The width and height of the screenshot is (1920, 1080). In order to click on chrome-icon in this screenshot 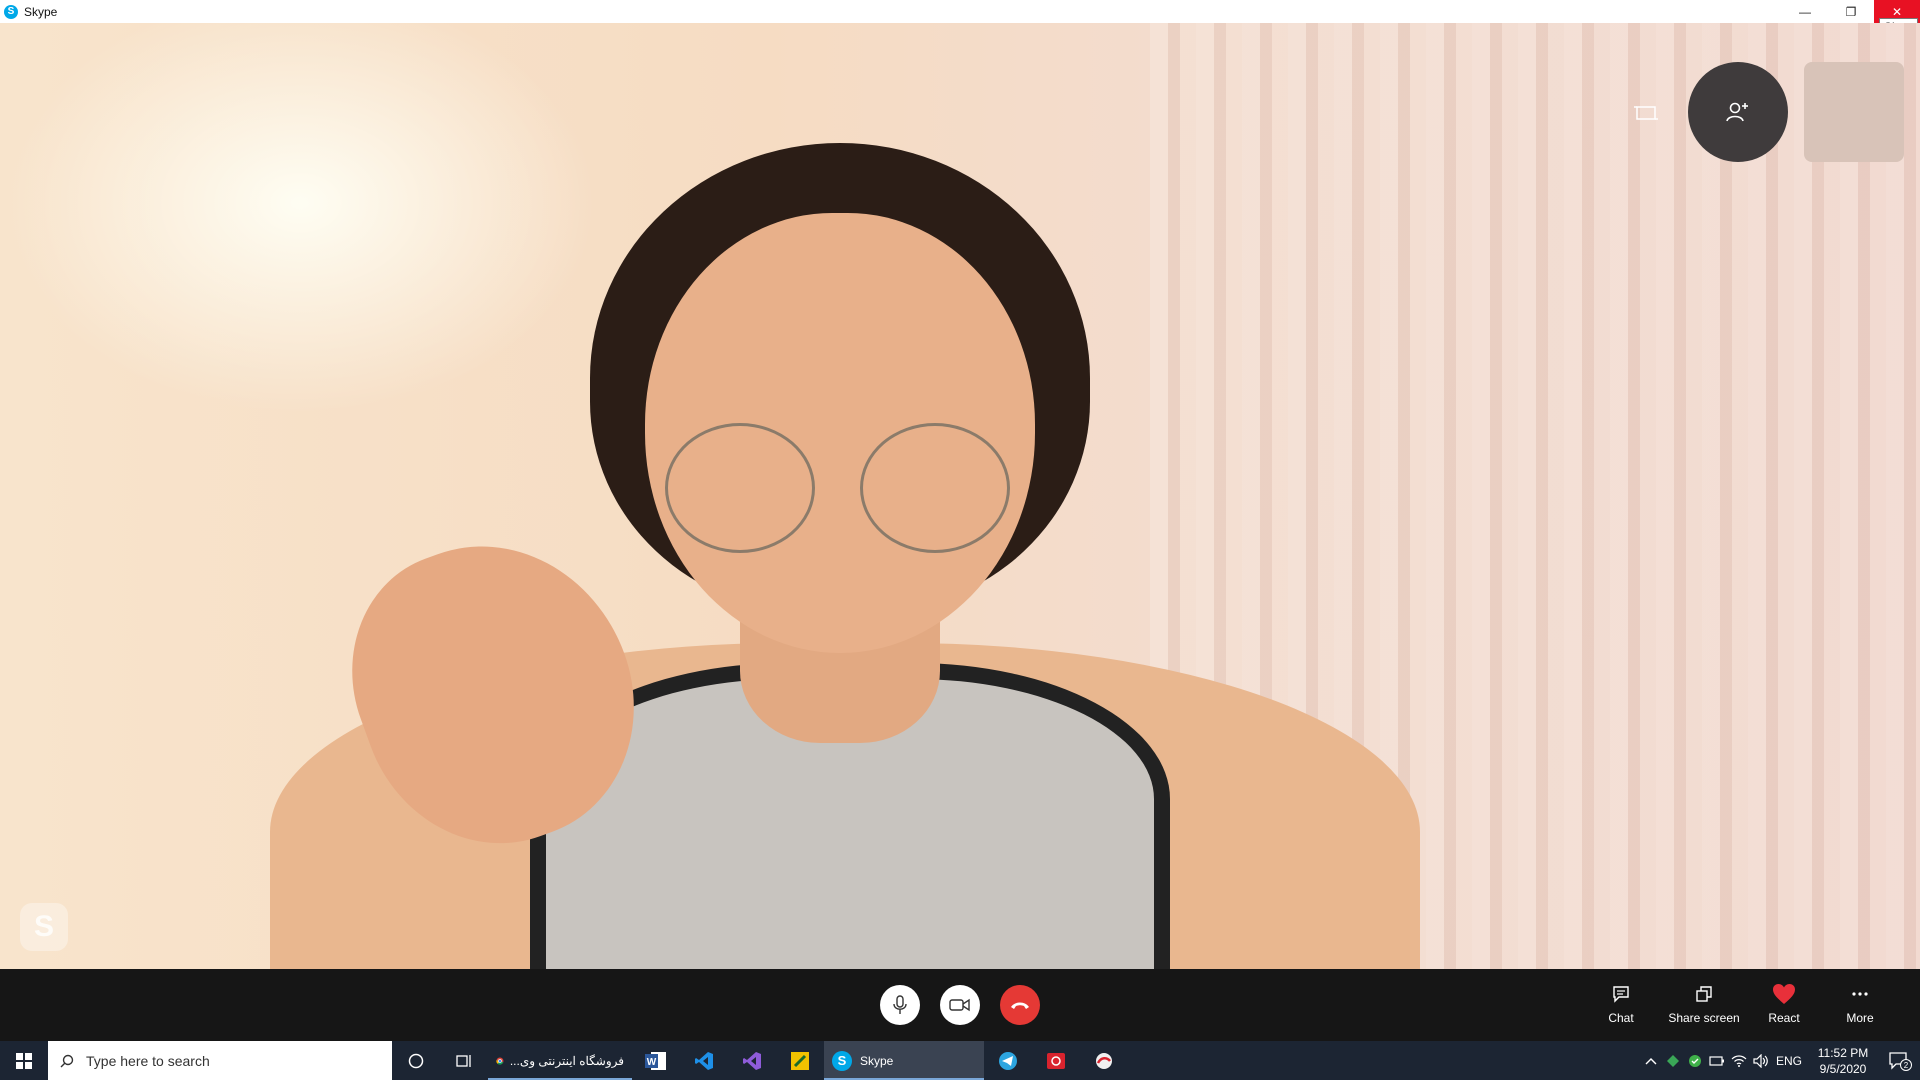, I will do `click(500, 1060)`.